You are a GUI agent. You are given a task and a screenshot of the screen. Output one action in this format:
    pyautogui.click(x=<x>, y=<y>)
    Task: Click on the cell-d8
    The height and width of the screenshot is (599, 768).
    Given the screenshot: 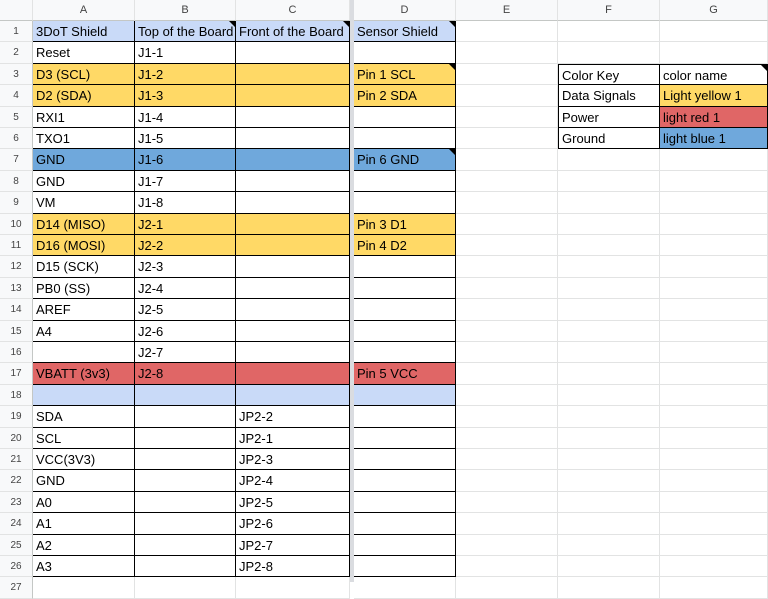 What is the action you would take?
    pyautogui.click(x=405, y=181)
    